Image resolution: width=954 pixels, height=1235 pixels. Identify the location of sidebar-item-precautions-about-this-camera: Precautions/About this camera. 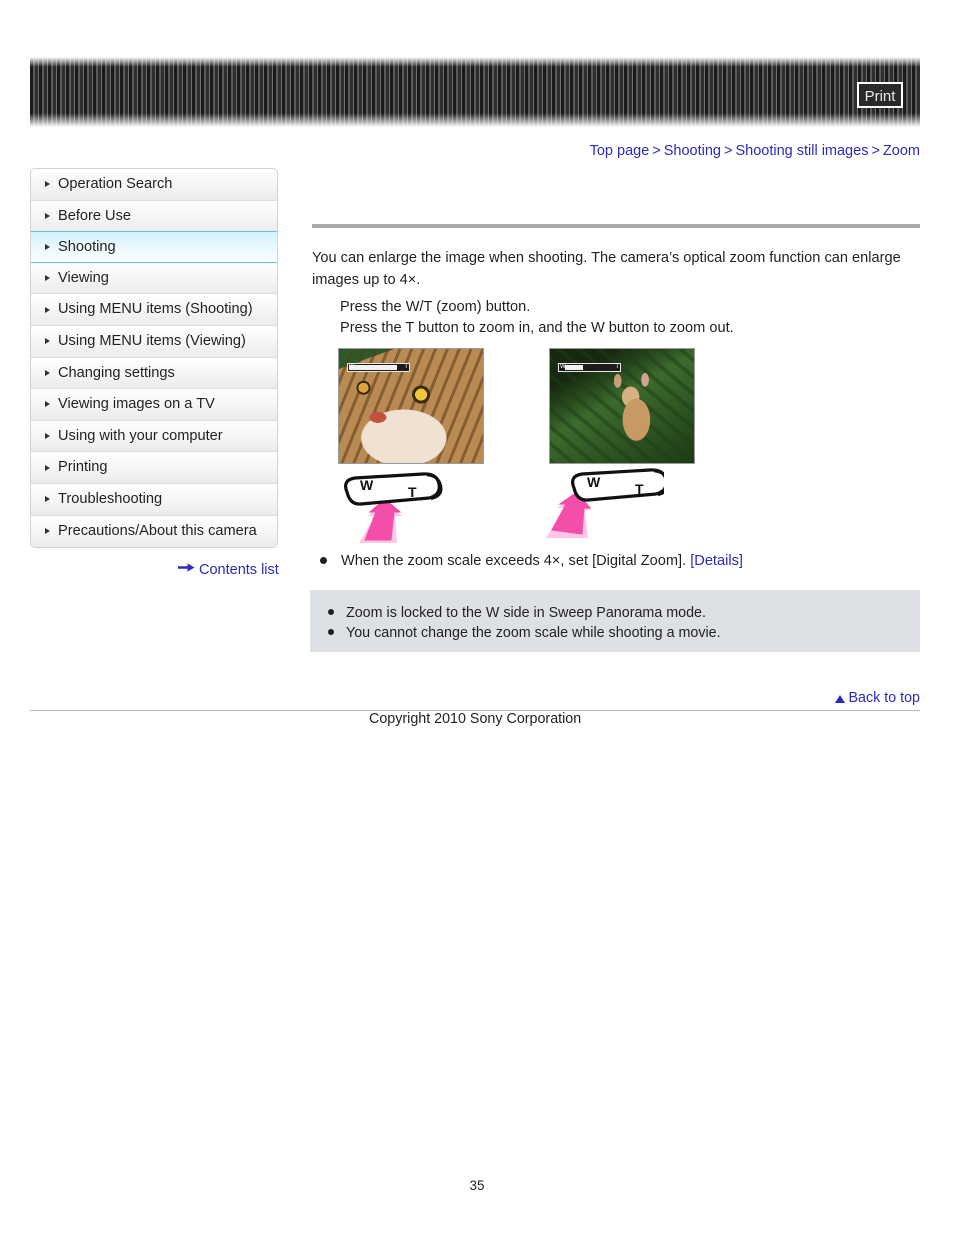
(154, 531).